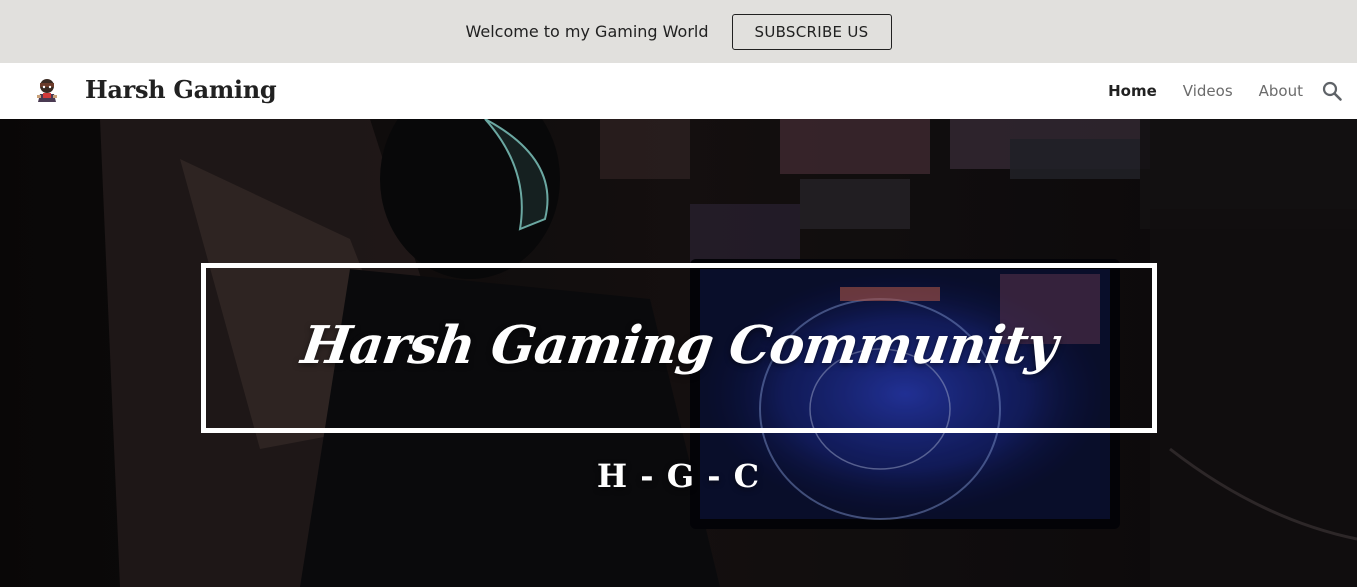 The height and width of the screenshot is (587, 1357). What do you see at coordinates (181, 89) in the screenshot?
I see `site-title: Harsh Gaming` at bounding box center [181, 89].